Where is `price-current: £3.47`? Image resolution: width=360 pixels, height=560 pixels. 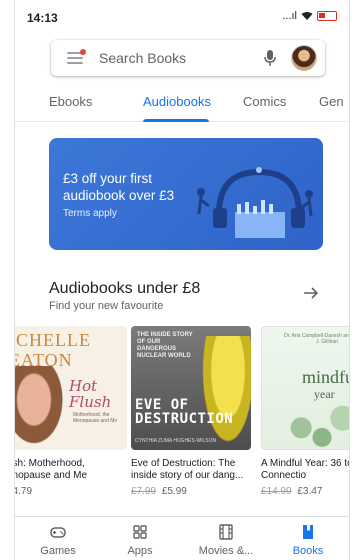 price-current: £3.47 is located at coordinates (310, 491).